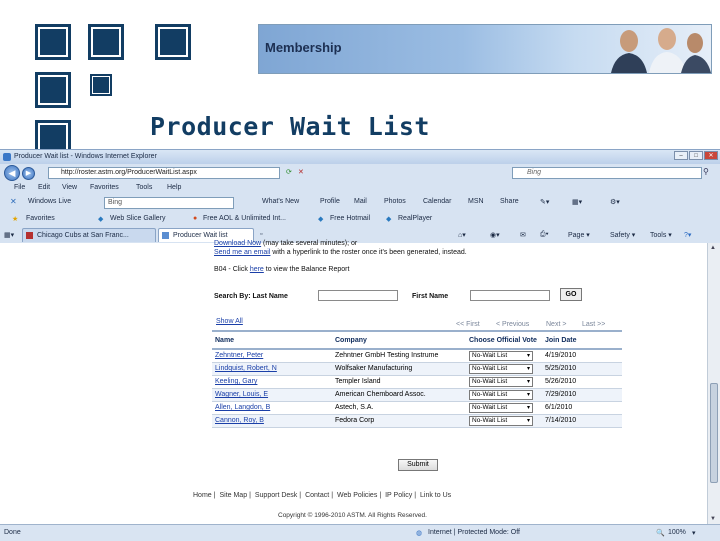 This screenshot has width=720, height=541. What do you see at coordinates (144, 187) in the screenshot?
I see `menu-tools: Tools` at bounding box center [144, 187].